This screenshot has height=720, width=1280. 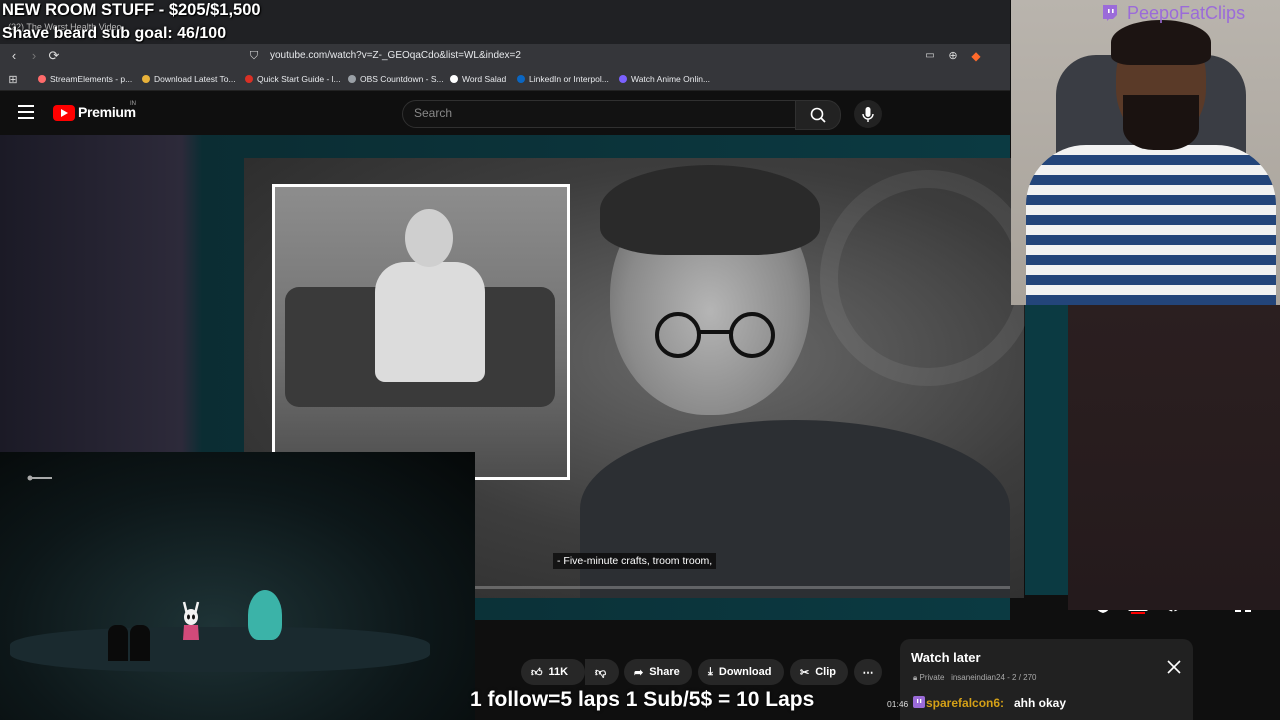 What do you see at coordinates (254, 56) in the screenshot?
I see `bookmark-icon: ⛉` at bounding box center [254, 56].